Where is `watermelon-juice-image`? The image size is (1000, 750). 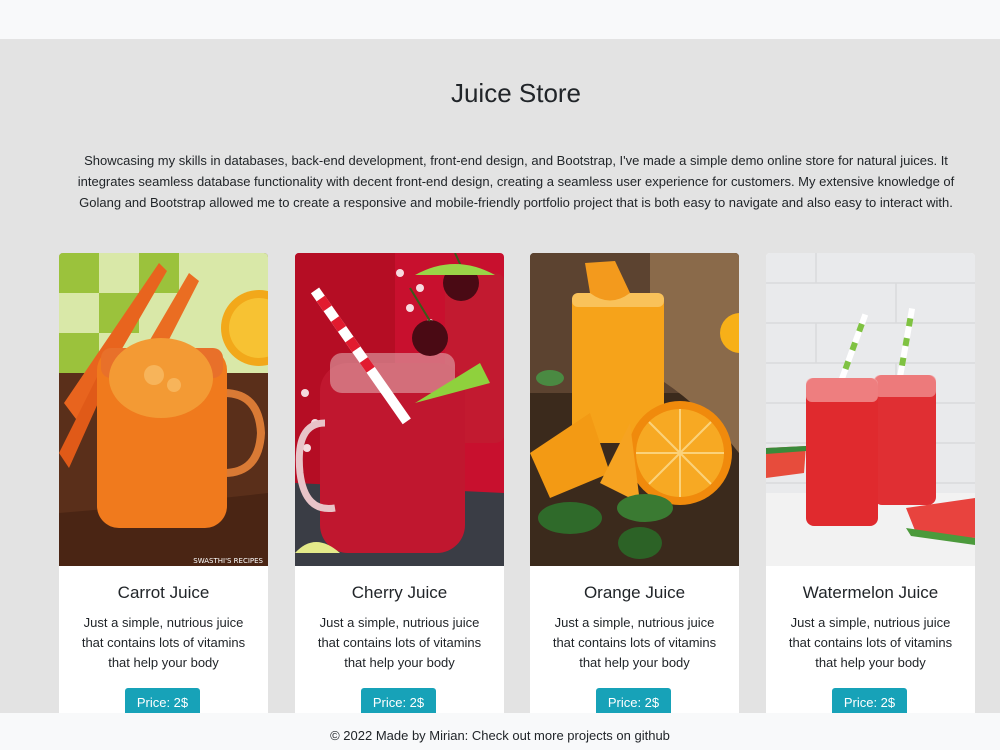
watermelon-juice-image is located at coordinates (870, 409).